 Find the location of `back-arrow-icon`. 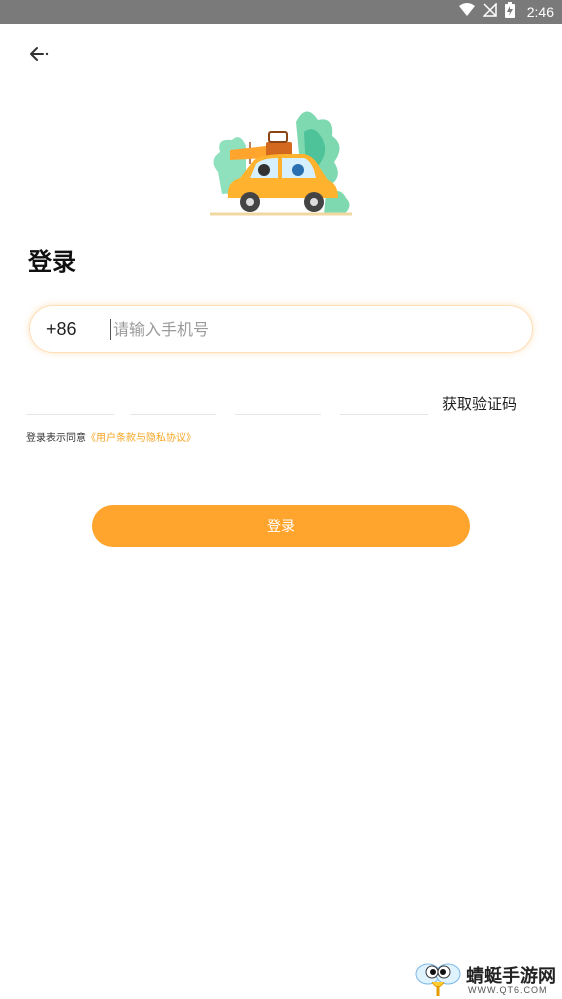

back-arrow-icon is located at coordinates (39, 54).